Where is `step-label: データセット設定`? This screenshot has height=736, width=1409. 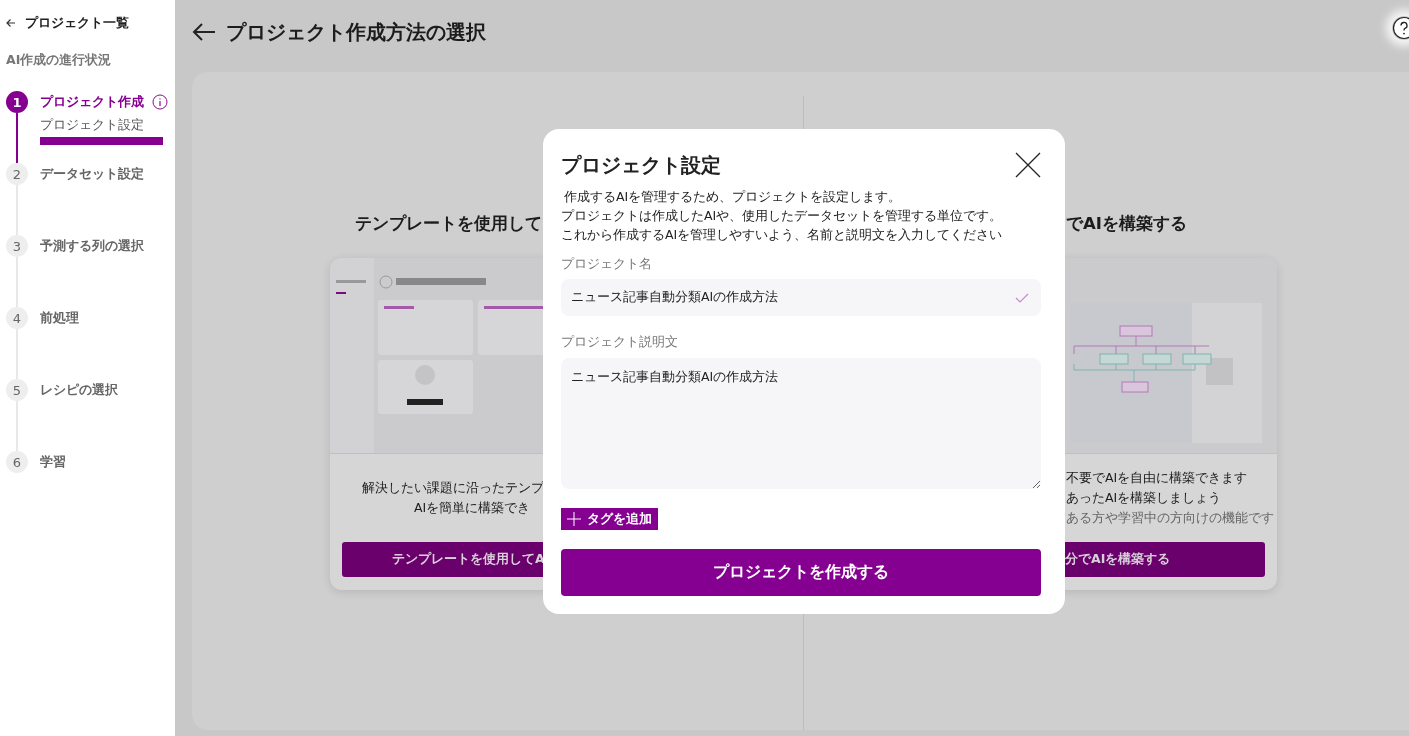
step-label: データセット設定 is located at coordinates (92, 174).